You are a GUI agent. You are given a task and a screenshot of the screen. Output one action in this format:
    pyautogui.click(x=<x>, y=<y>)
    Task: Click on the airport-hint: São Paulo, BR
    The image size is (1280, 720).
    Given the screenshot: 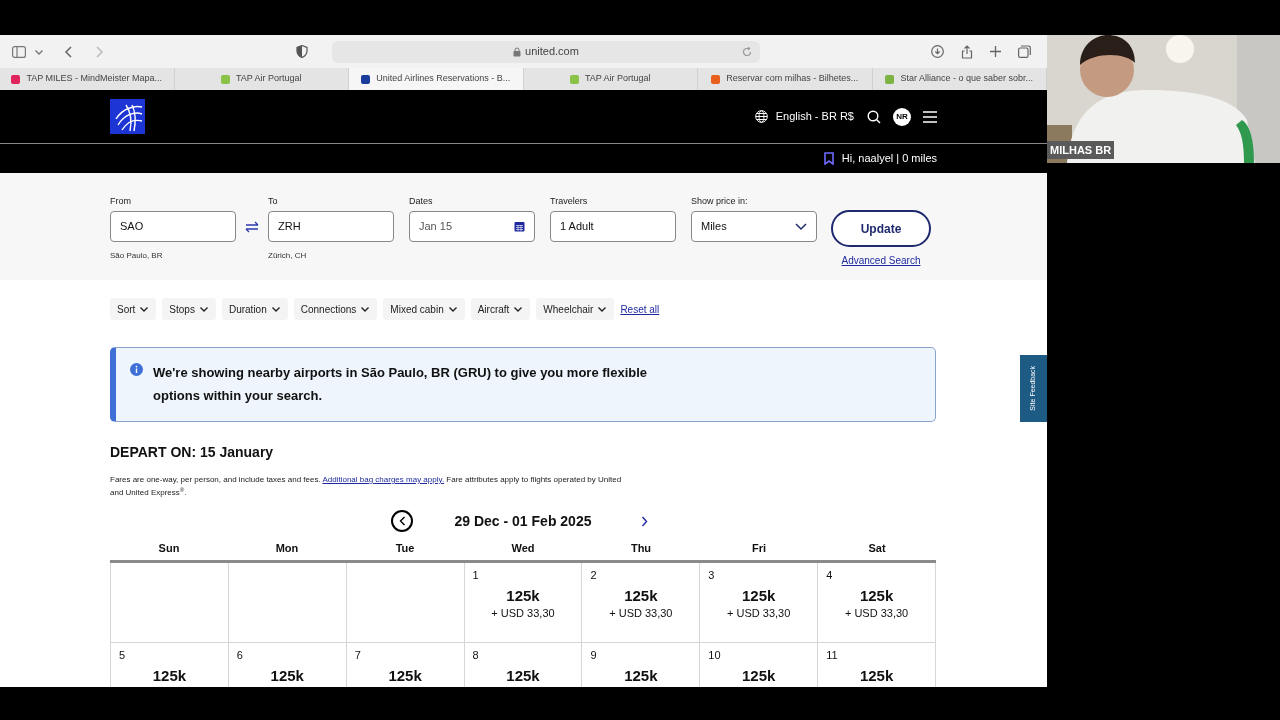 What is the action you would take?
    pyautogui.click(x=137, y=256)
    